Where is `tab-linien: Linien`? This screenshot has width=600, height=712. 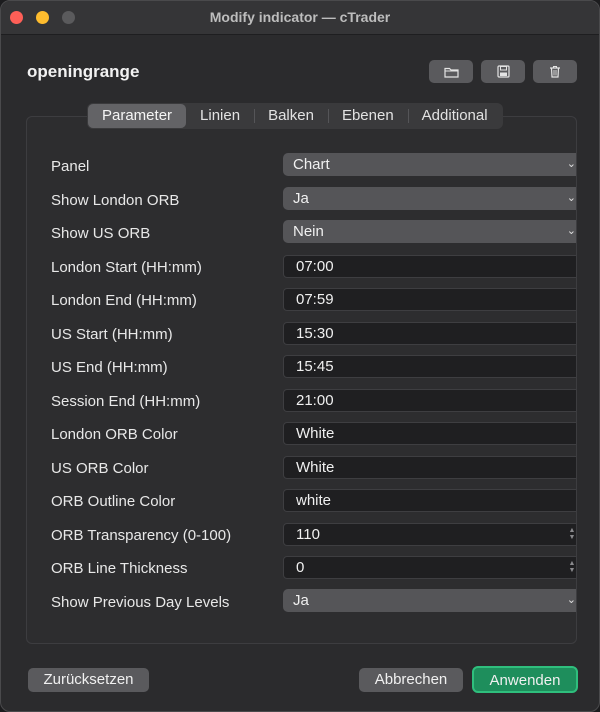 tab-linien: Linien is located at coordinates (220, 116).